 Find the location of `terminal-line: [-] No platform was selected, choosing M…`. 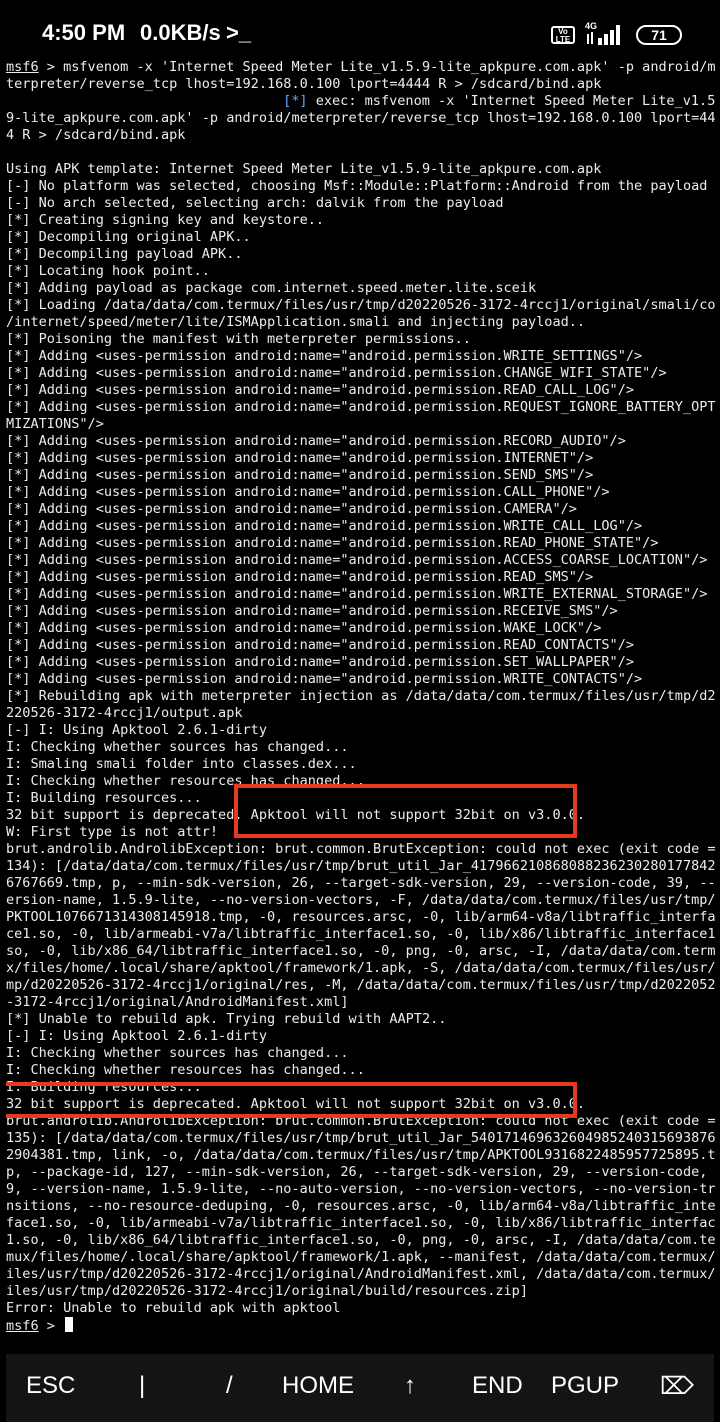

terminal-line: [-] No platform was selected, choosing M… is located at coordinates (357, 186).